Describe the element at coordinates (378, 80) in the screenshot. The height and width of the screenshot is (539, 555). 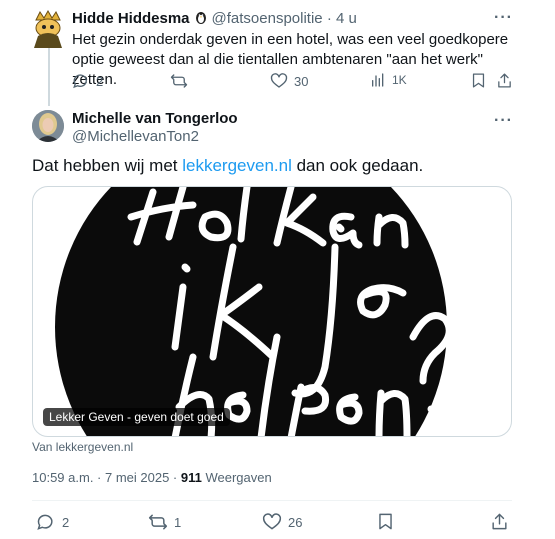
I see `analytics-icon` at that location.